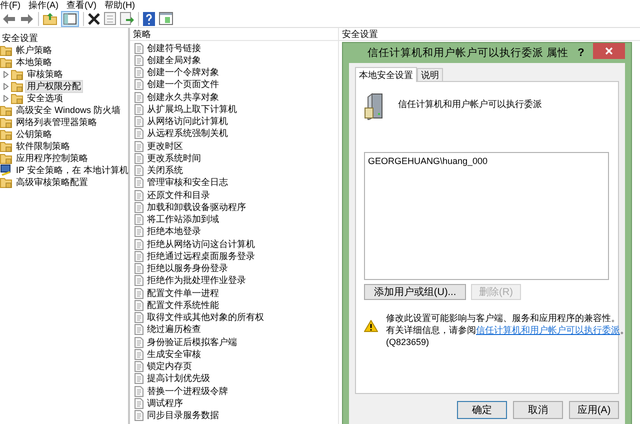 This screenshot has width=640, height=424. Describe the element at coordinates (56, 122) in the screenshot. I see `tree-item: 网络列表管理器策略` at that location.